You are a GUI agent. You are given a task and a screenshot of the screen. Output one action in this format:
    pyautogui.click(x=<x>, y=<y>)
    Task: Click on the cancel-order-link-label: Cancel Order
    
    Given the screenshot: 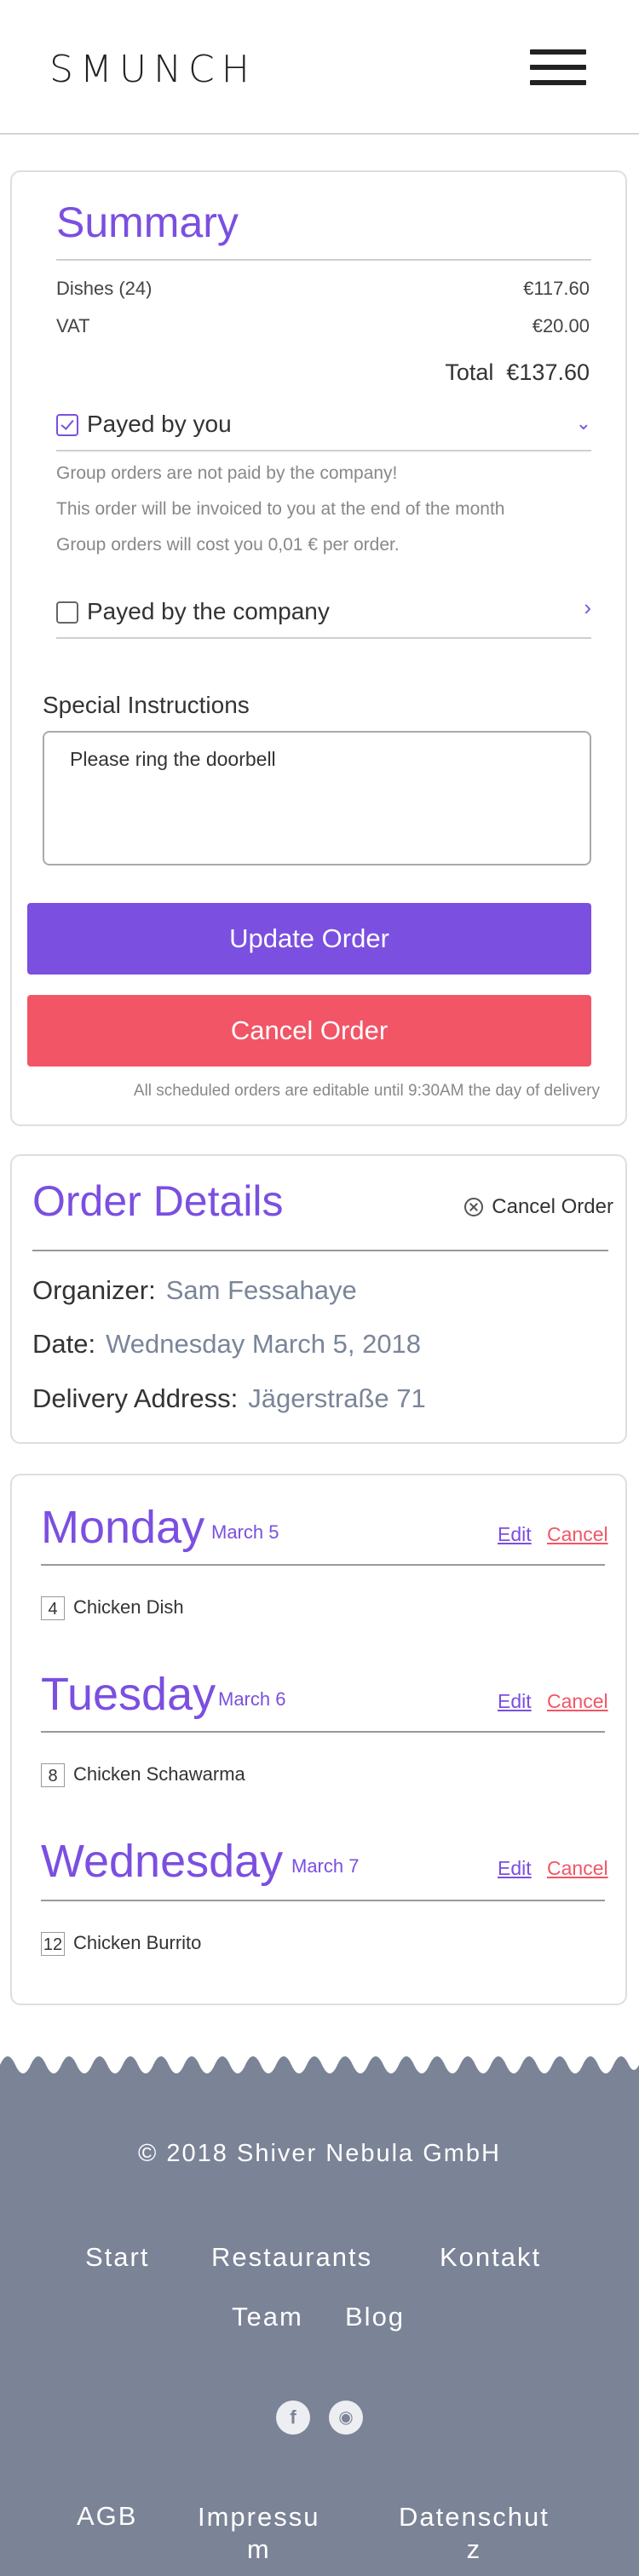 What is the action you would take?
    pyautogui.click(x=552, y=1207)
    